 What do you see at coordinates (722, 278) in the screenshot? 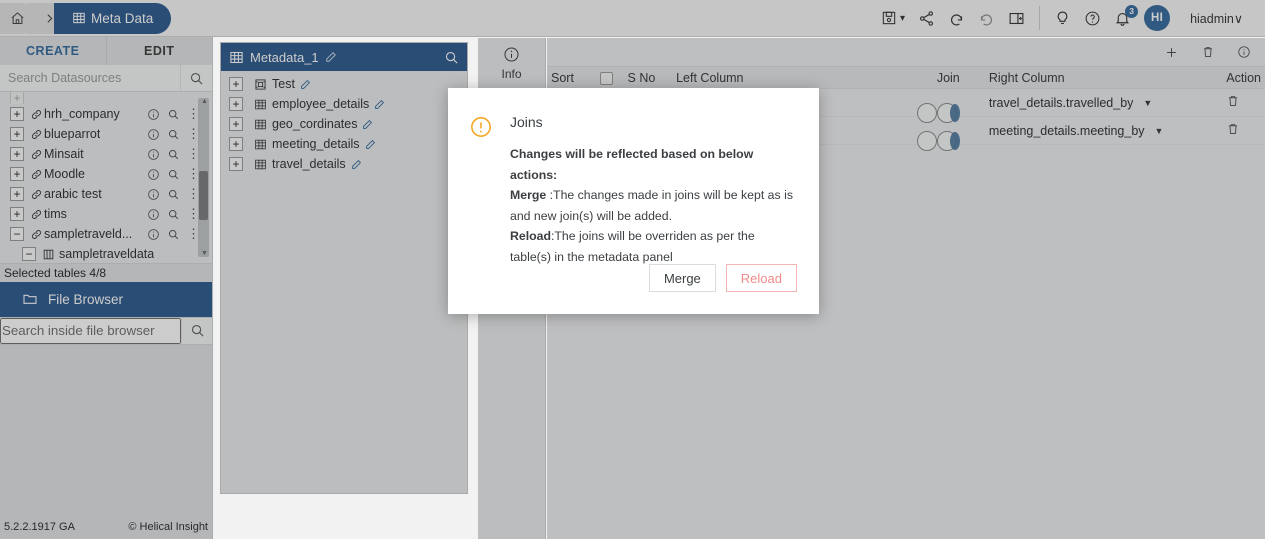
I see `modal-actions: Merge Reload` at bounding box center [722, 278].